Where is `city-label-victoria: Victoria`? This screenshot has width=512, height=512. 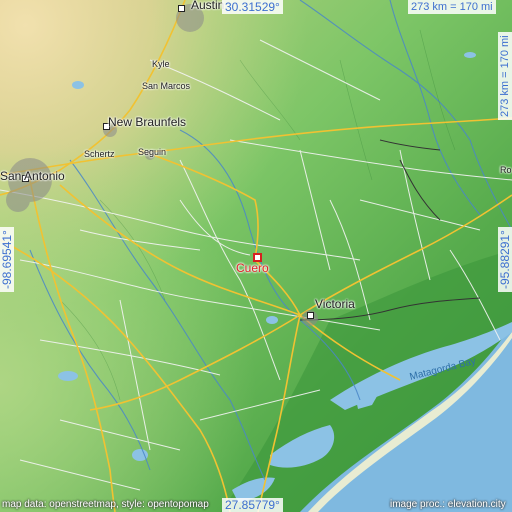 city-label-victoria: Victoria is located at coordinates (335, 304).